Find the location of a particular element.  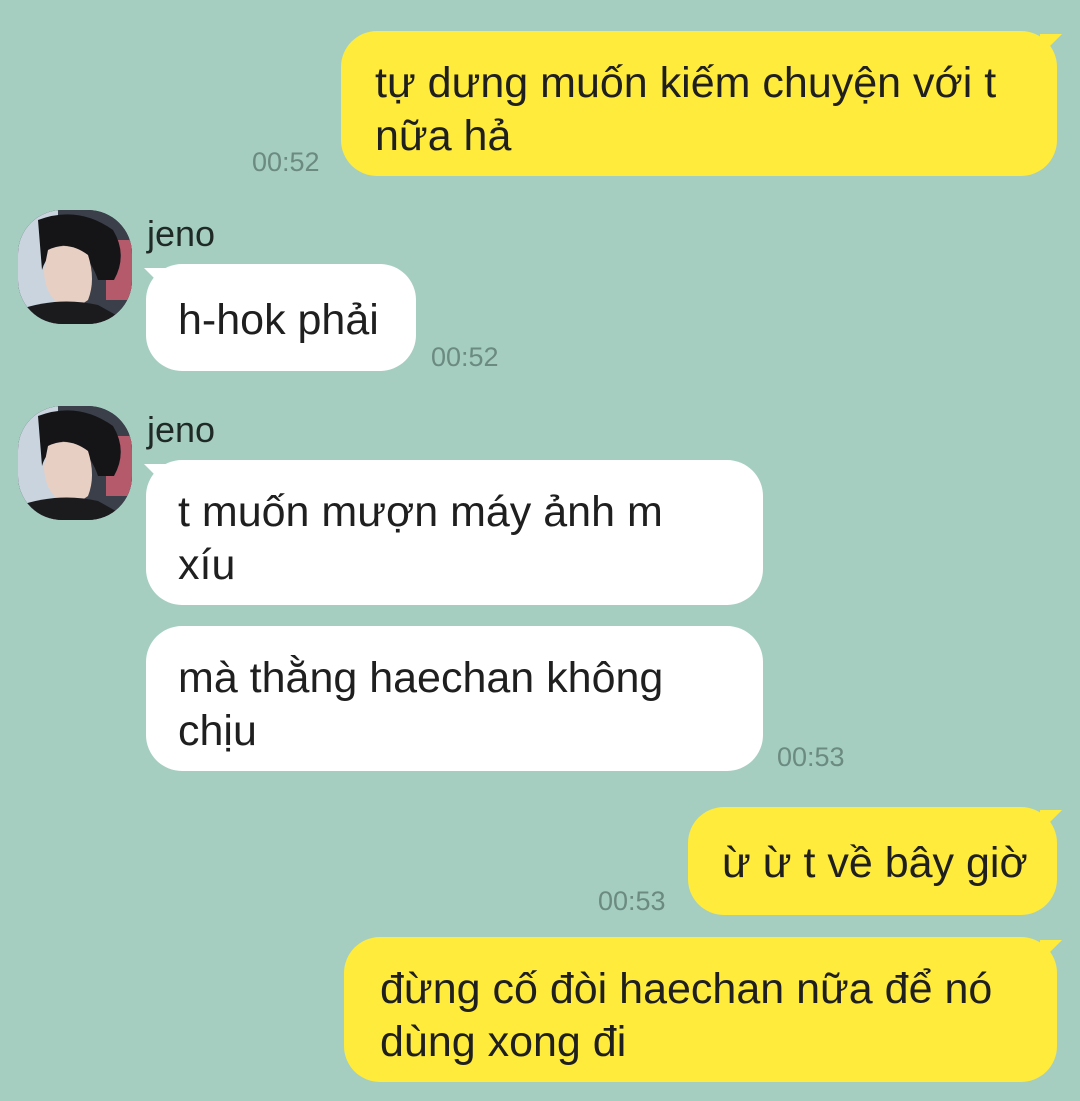

message-text: ừ ừ t về bây giờ is located at coordinates (875, 863).